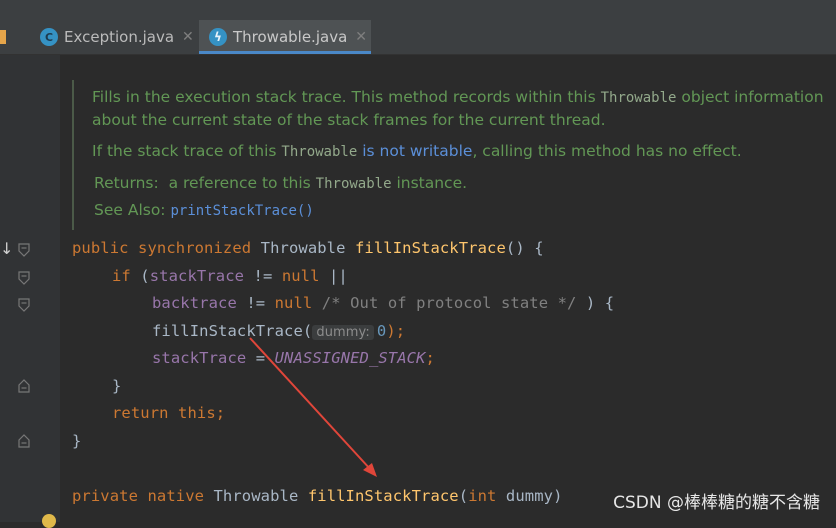  Describe the element at coordinates (716, 503) in the screenshot. I see `watermark: CSDN @棒棒糖的糖不含糖` at that location.